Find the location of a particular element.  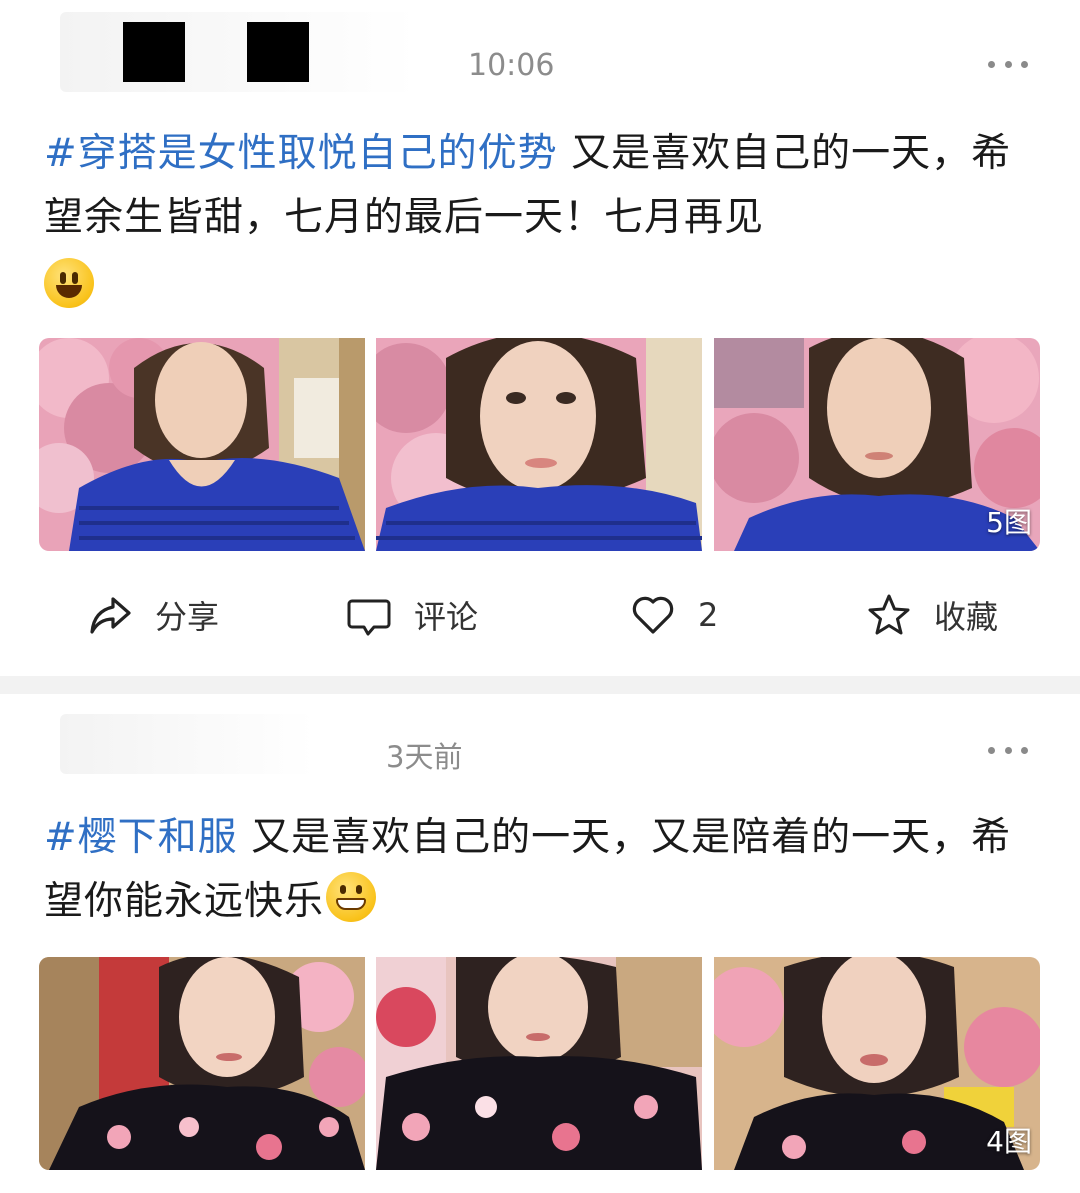

photo-thumbnail: 4图 is located at coordinates (877, 1063).